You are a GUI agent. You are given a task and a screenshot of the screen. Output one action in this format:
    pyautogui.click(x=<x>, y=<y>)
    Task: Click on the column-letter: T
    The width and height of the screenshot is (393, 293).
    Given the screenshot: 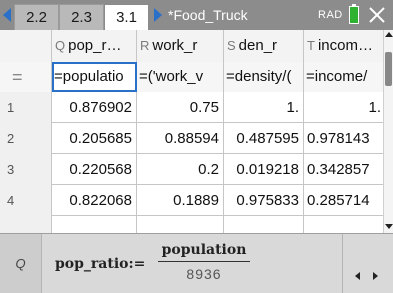 What is the action you would take?
    pyautogui.click(x=311, y=45)
    